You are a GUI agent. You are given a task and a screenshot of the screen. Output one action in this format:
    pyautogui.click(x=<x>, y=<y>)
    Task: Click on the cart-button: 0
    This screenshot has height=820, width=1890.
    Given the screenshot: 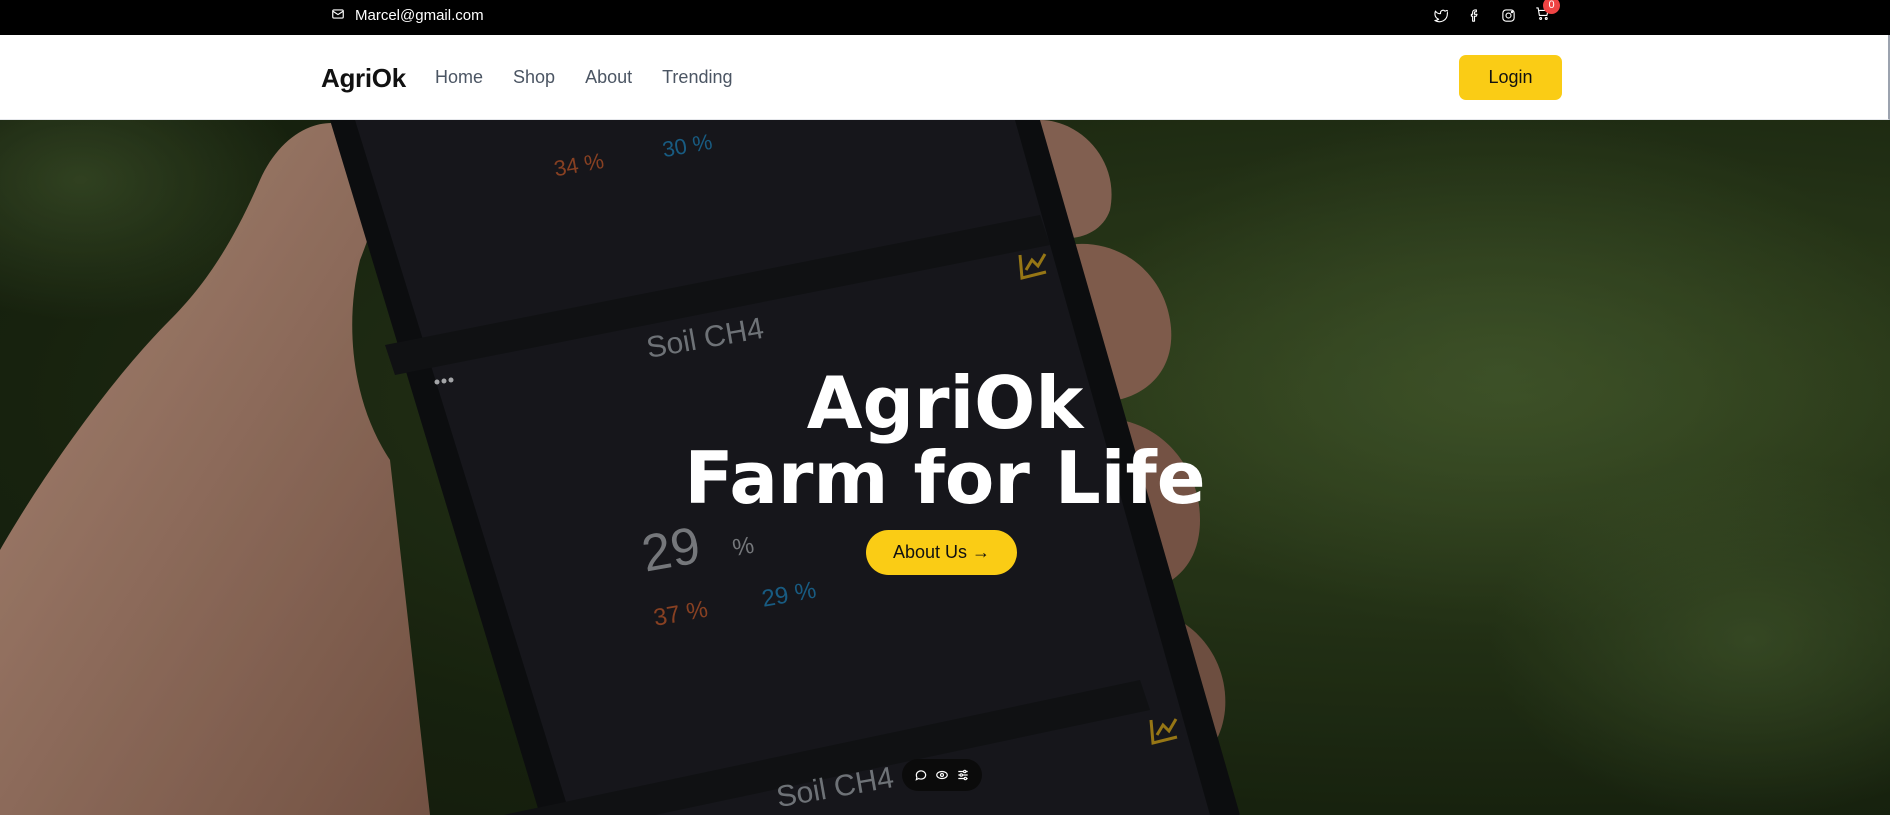 What is the action you would take?
    pyautogui.click(x=1547, y=12)
    